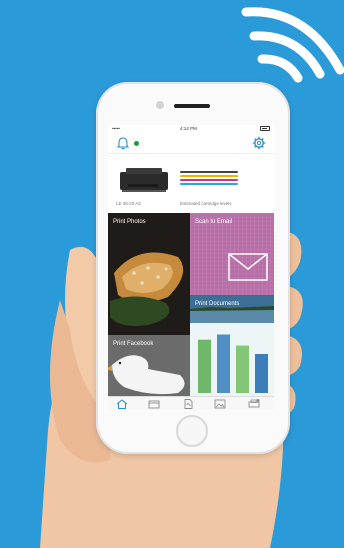  I want to click on speaker-grille, so click(192, 106).